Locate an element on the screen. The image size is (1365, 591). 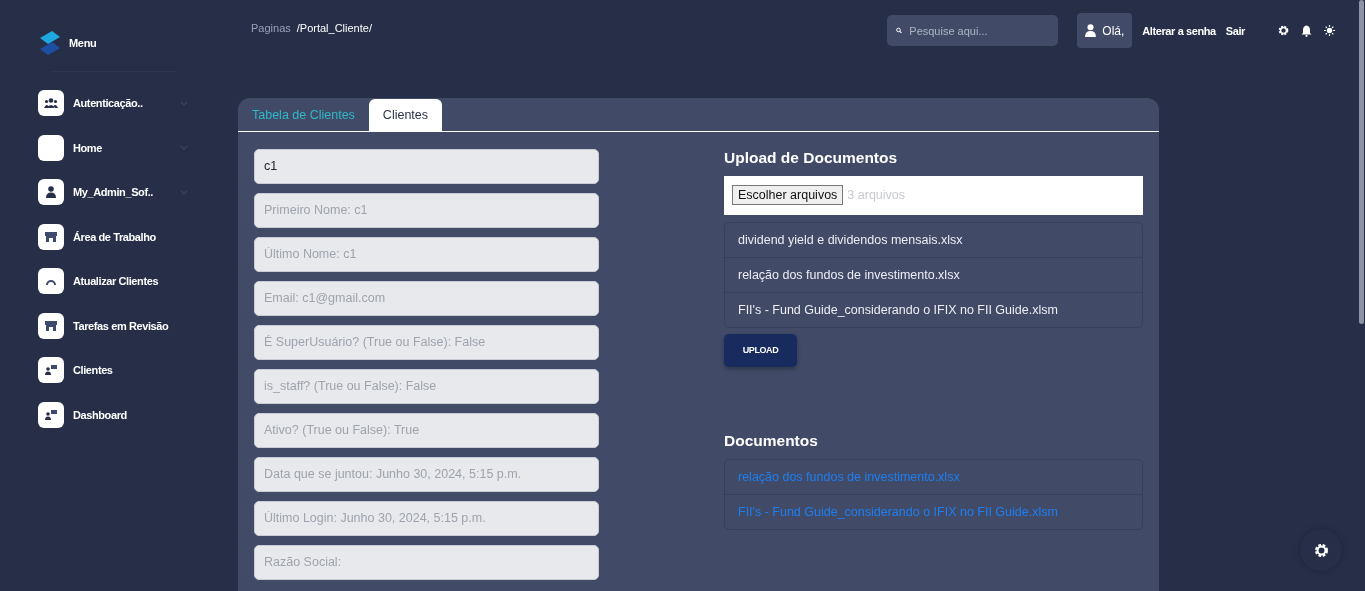
choose-files-button: Escolher arquivos is located at coordinates (788, 195).